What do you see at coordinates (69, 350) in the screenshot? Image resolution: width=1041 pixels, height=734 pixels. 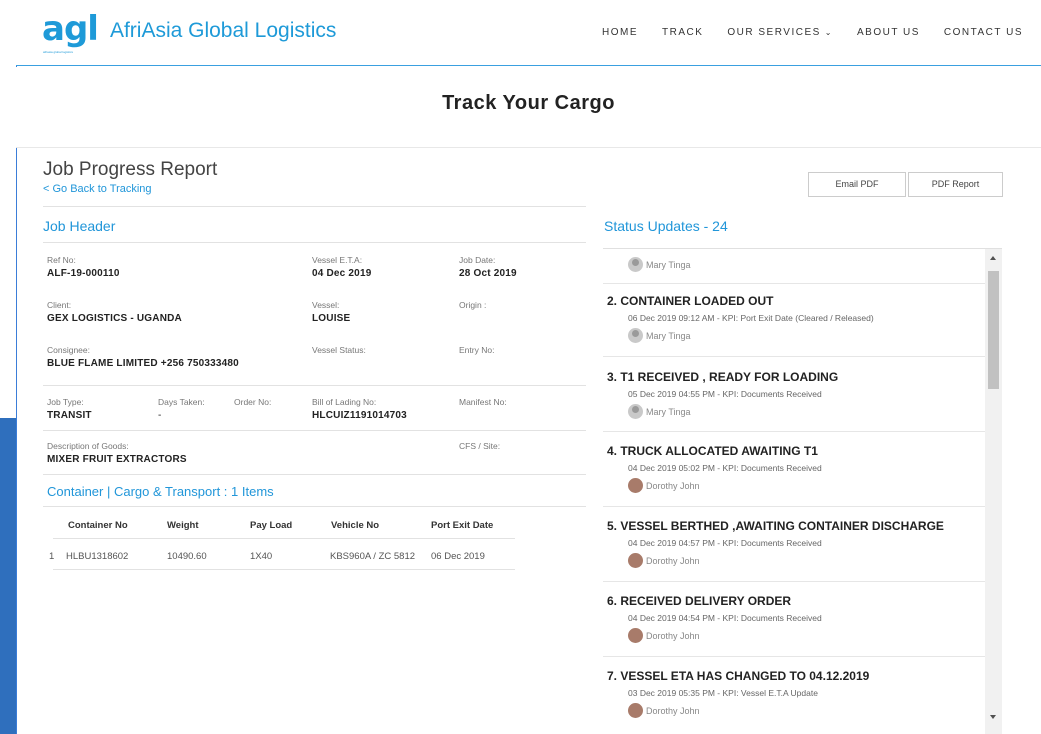 I see `field-label: Consignee:` at bounding box center [69, 350].